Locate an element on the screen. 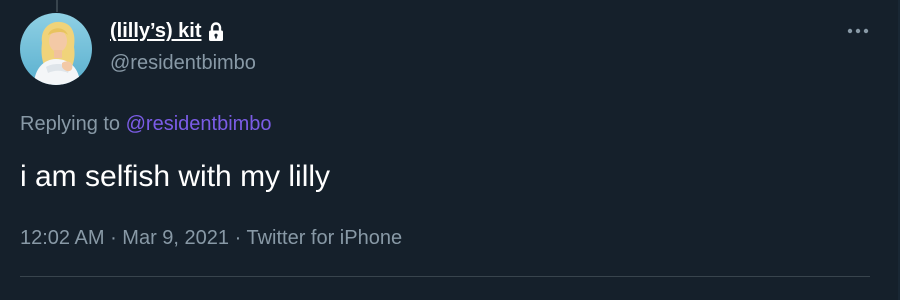 This screenshot has height=300, width=900. author-name-row: (lilly’s) kit is located at coordinates (168, 31).